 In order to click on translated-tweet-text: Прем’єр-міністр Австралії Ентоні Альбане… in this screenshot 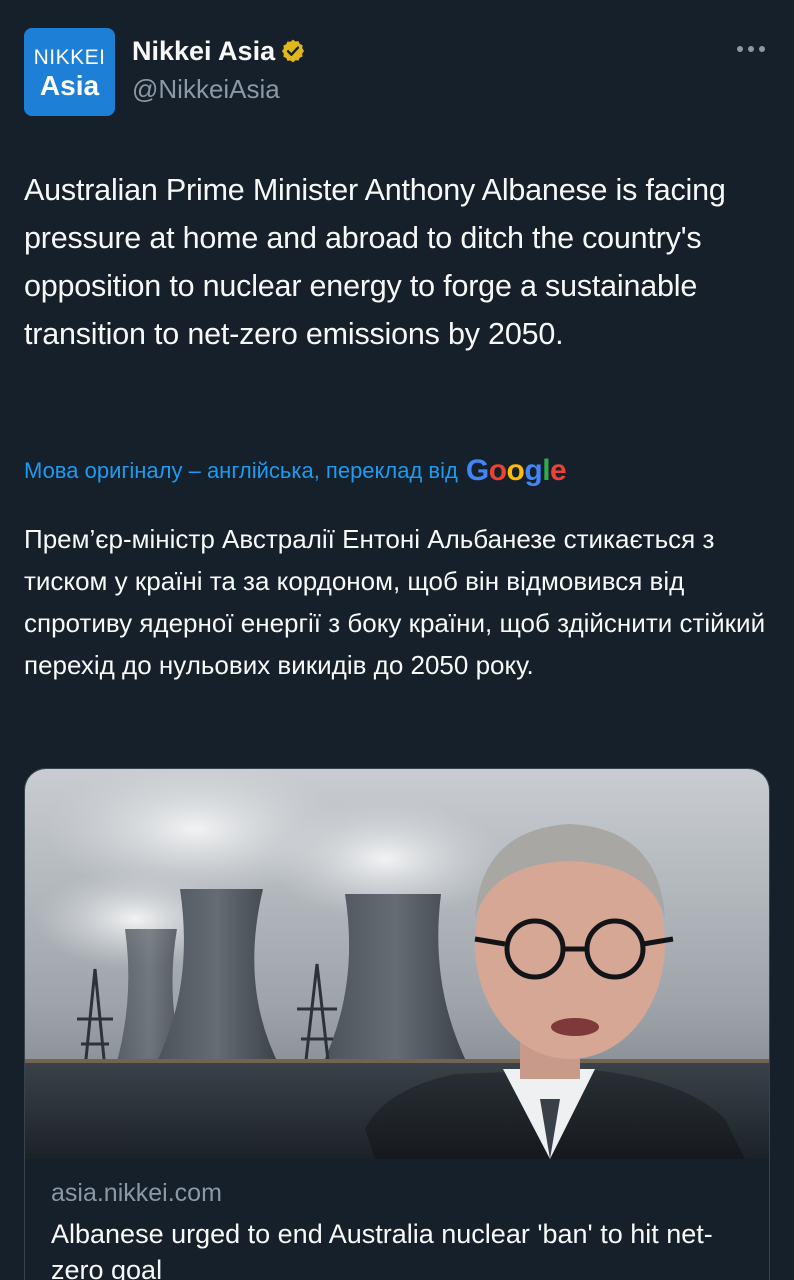, I will do `click(395, 602)`.